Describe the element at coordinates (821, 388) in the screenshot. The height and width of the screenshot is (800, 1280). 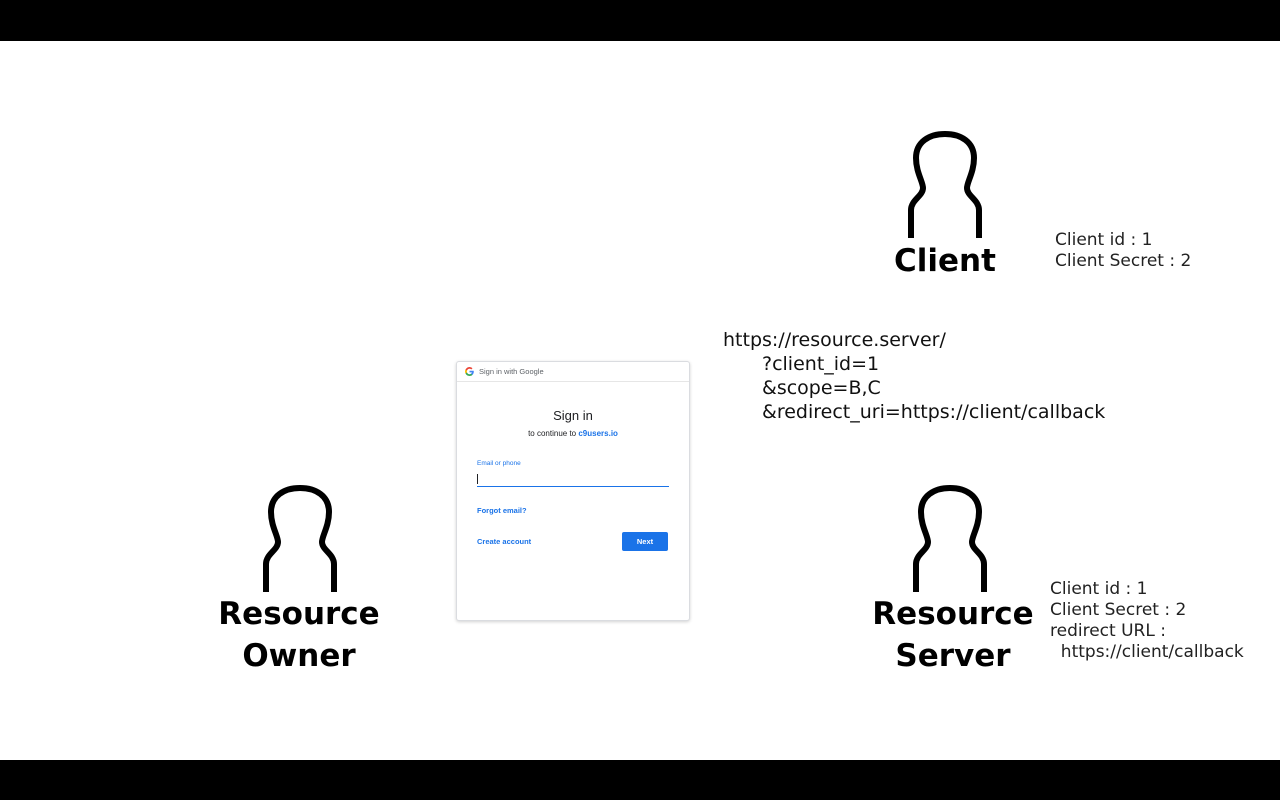
I see `url-scope: &scope=B,C` at that location.